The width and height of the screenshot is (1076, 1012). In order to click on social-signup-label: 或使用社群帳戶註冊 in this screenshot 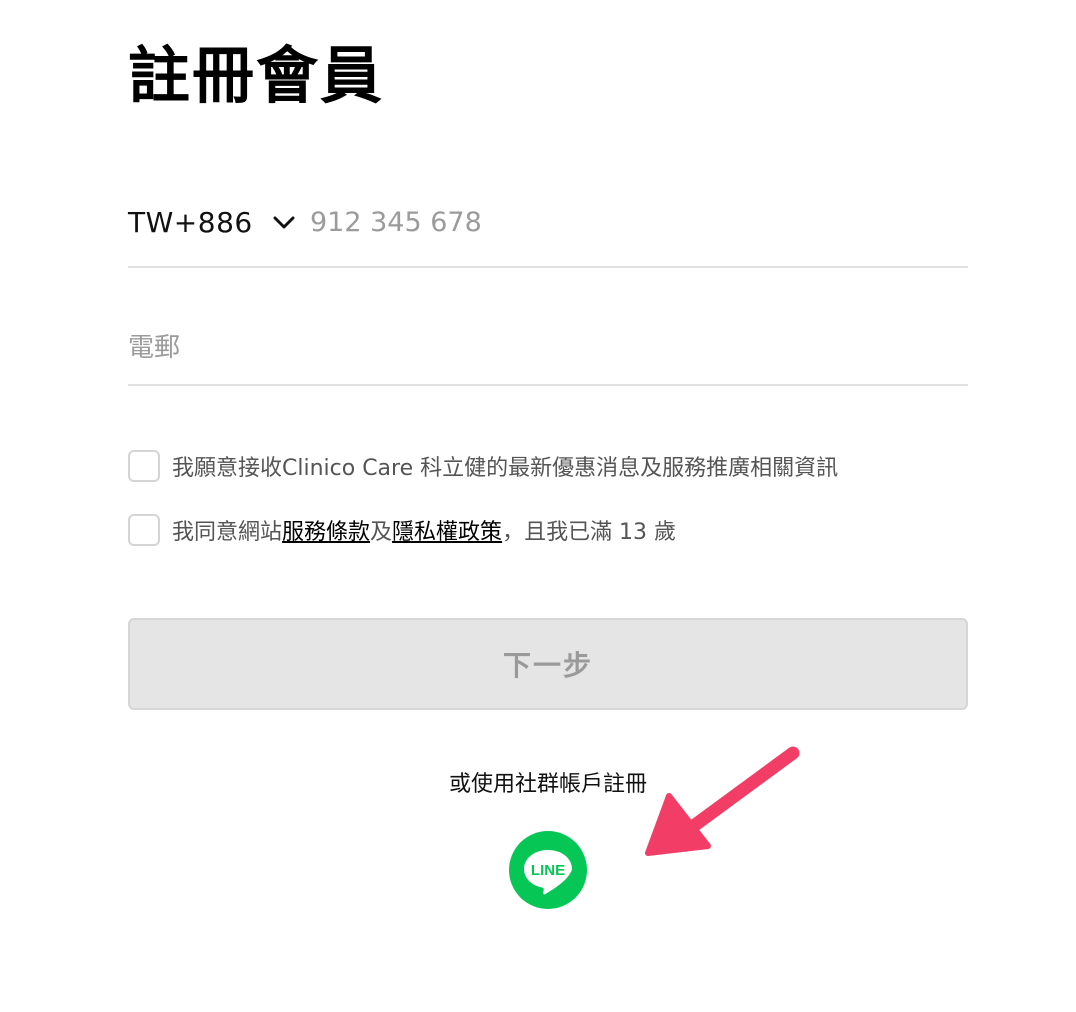, I will do `click(547, 784)`.